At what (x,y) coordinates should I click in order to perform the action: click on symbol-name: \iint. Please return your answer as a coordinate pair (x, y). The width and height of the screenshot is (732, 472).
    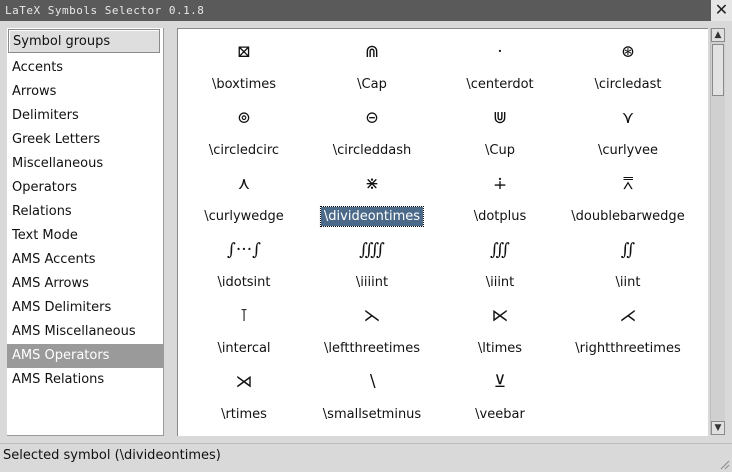
    Looking at the image, I should click on (628, 282).